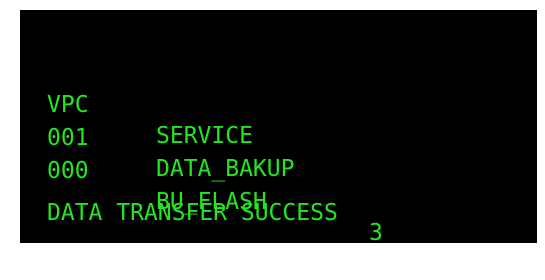 This screenshot has height=280, width=545. I want to click on service-column-header: SERVICE, so click(204, 136).